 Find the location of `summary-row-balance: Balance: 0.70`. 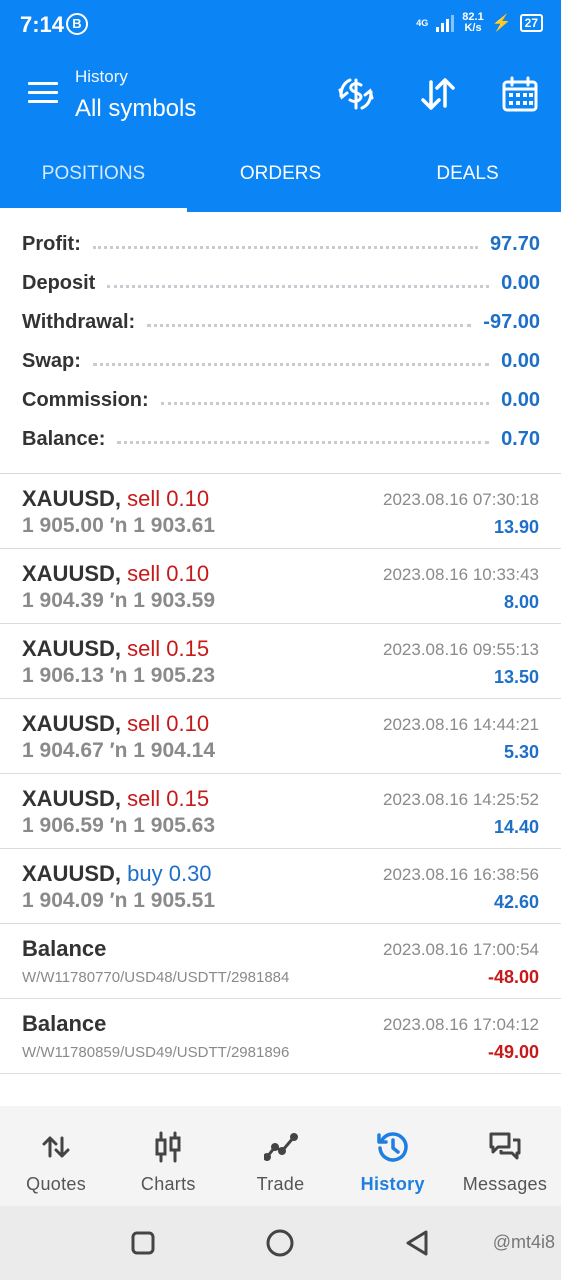

summary-row-balance: Balance: 0.70 is located at coordinates (281, 439).